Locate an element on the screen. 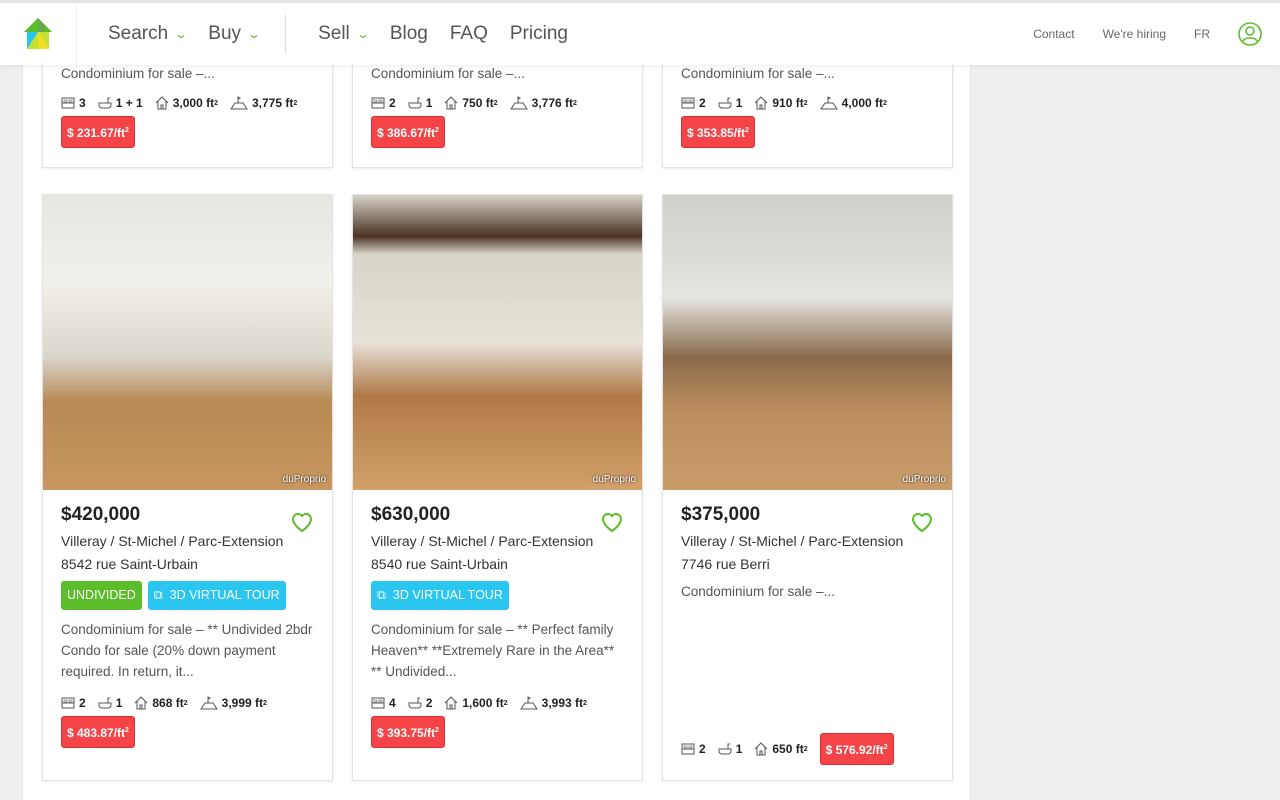 Image resolution: width=1280 pixels, height=800 pixels. price-per-sqft-badge: $ 231.67/ft2 is located at coordinates (98, 132).